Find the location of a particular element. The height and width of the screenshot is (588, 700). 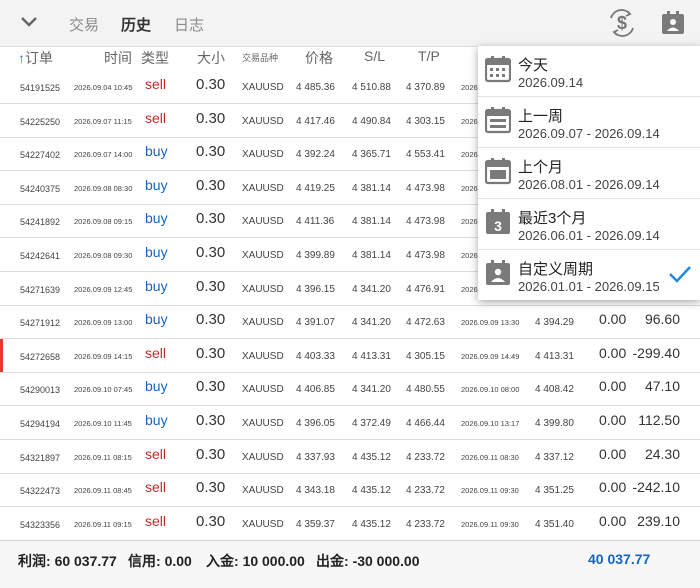

period-title: 今天 is located at coordinates (533, 65).